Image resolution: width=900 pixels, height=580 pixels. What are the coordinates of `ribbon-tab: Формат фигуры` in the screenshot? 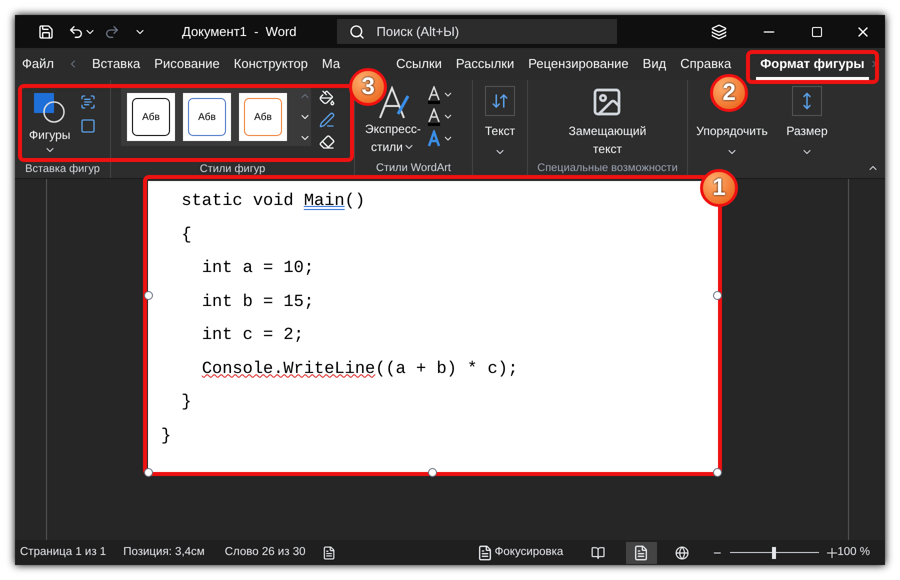 It's located at (812, 64).